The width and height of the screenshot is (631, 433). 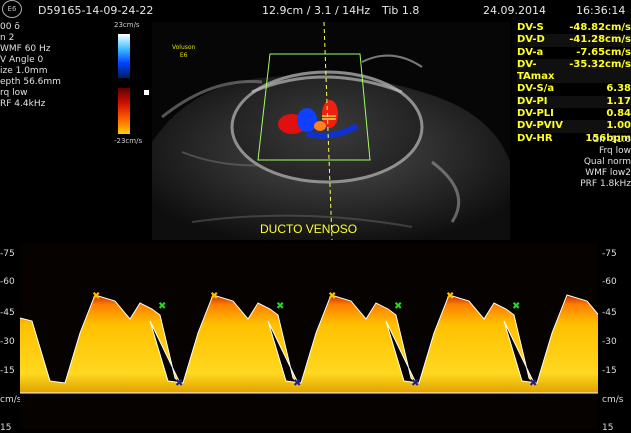 What do you see at coordinates (530, 52) in the screenshot?
I see `measurement-name: DV-a` at bounding box center [530, 52].